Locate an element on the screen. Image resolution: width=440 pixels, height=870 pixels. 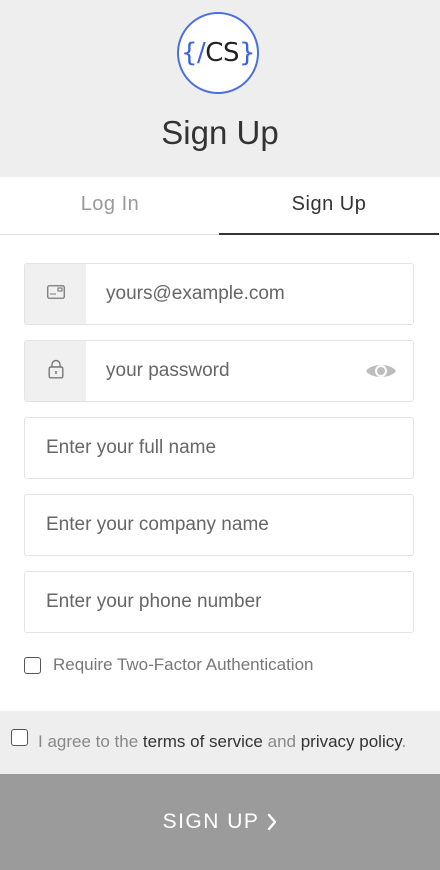
lock-icon is located at coordinates (56, 371).